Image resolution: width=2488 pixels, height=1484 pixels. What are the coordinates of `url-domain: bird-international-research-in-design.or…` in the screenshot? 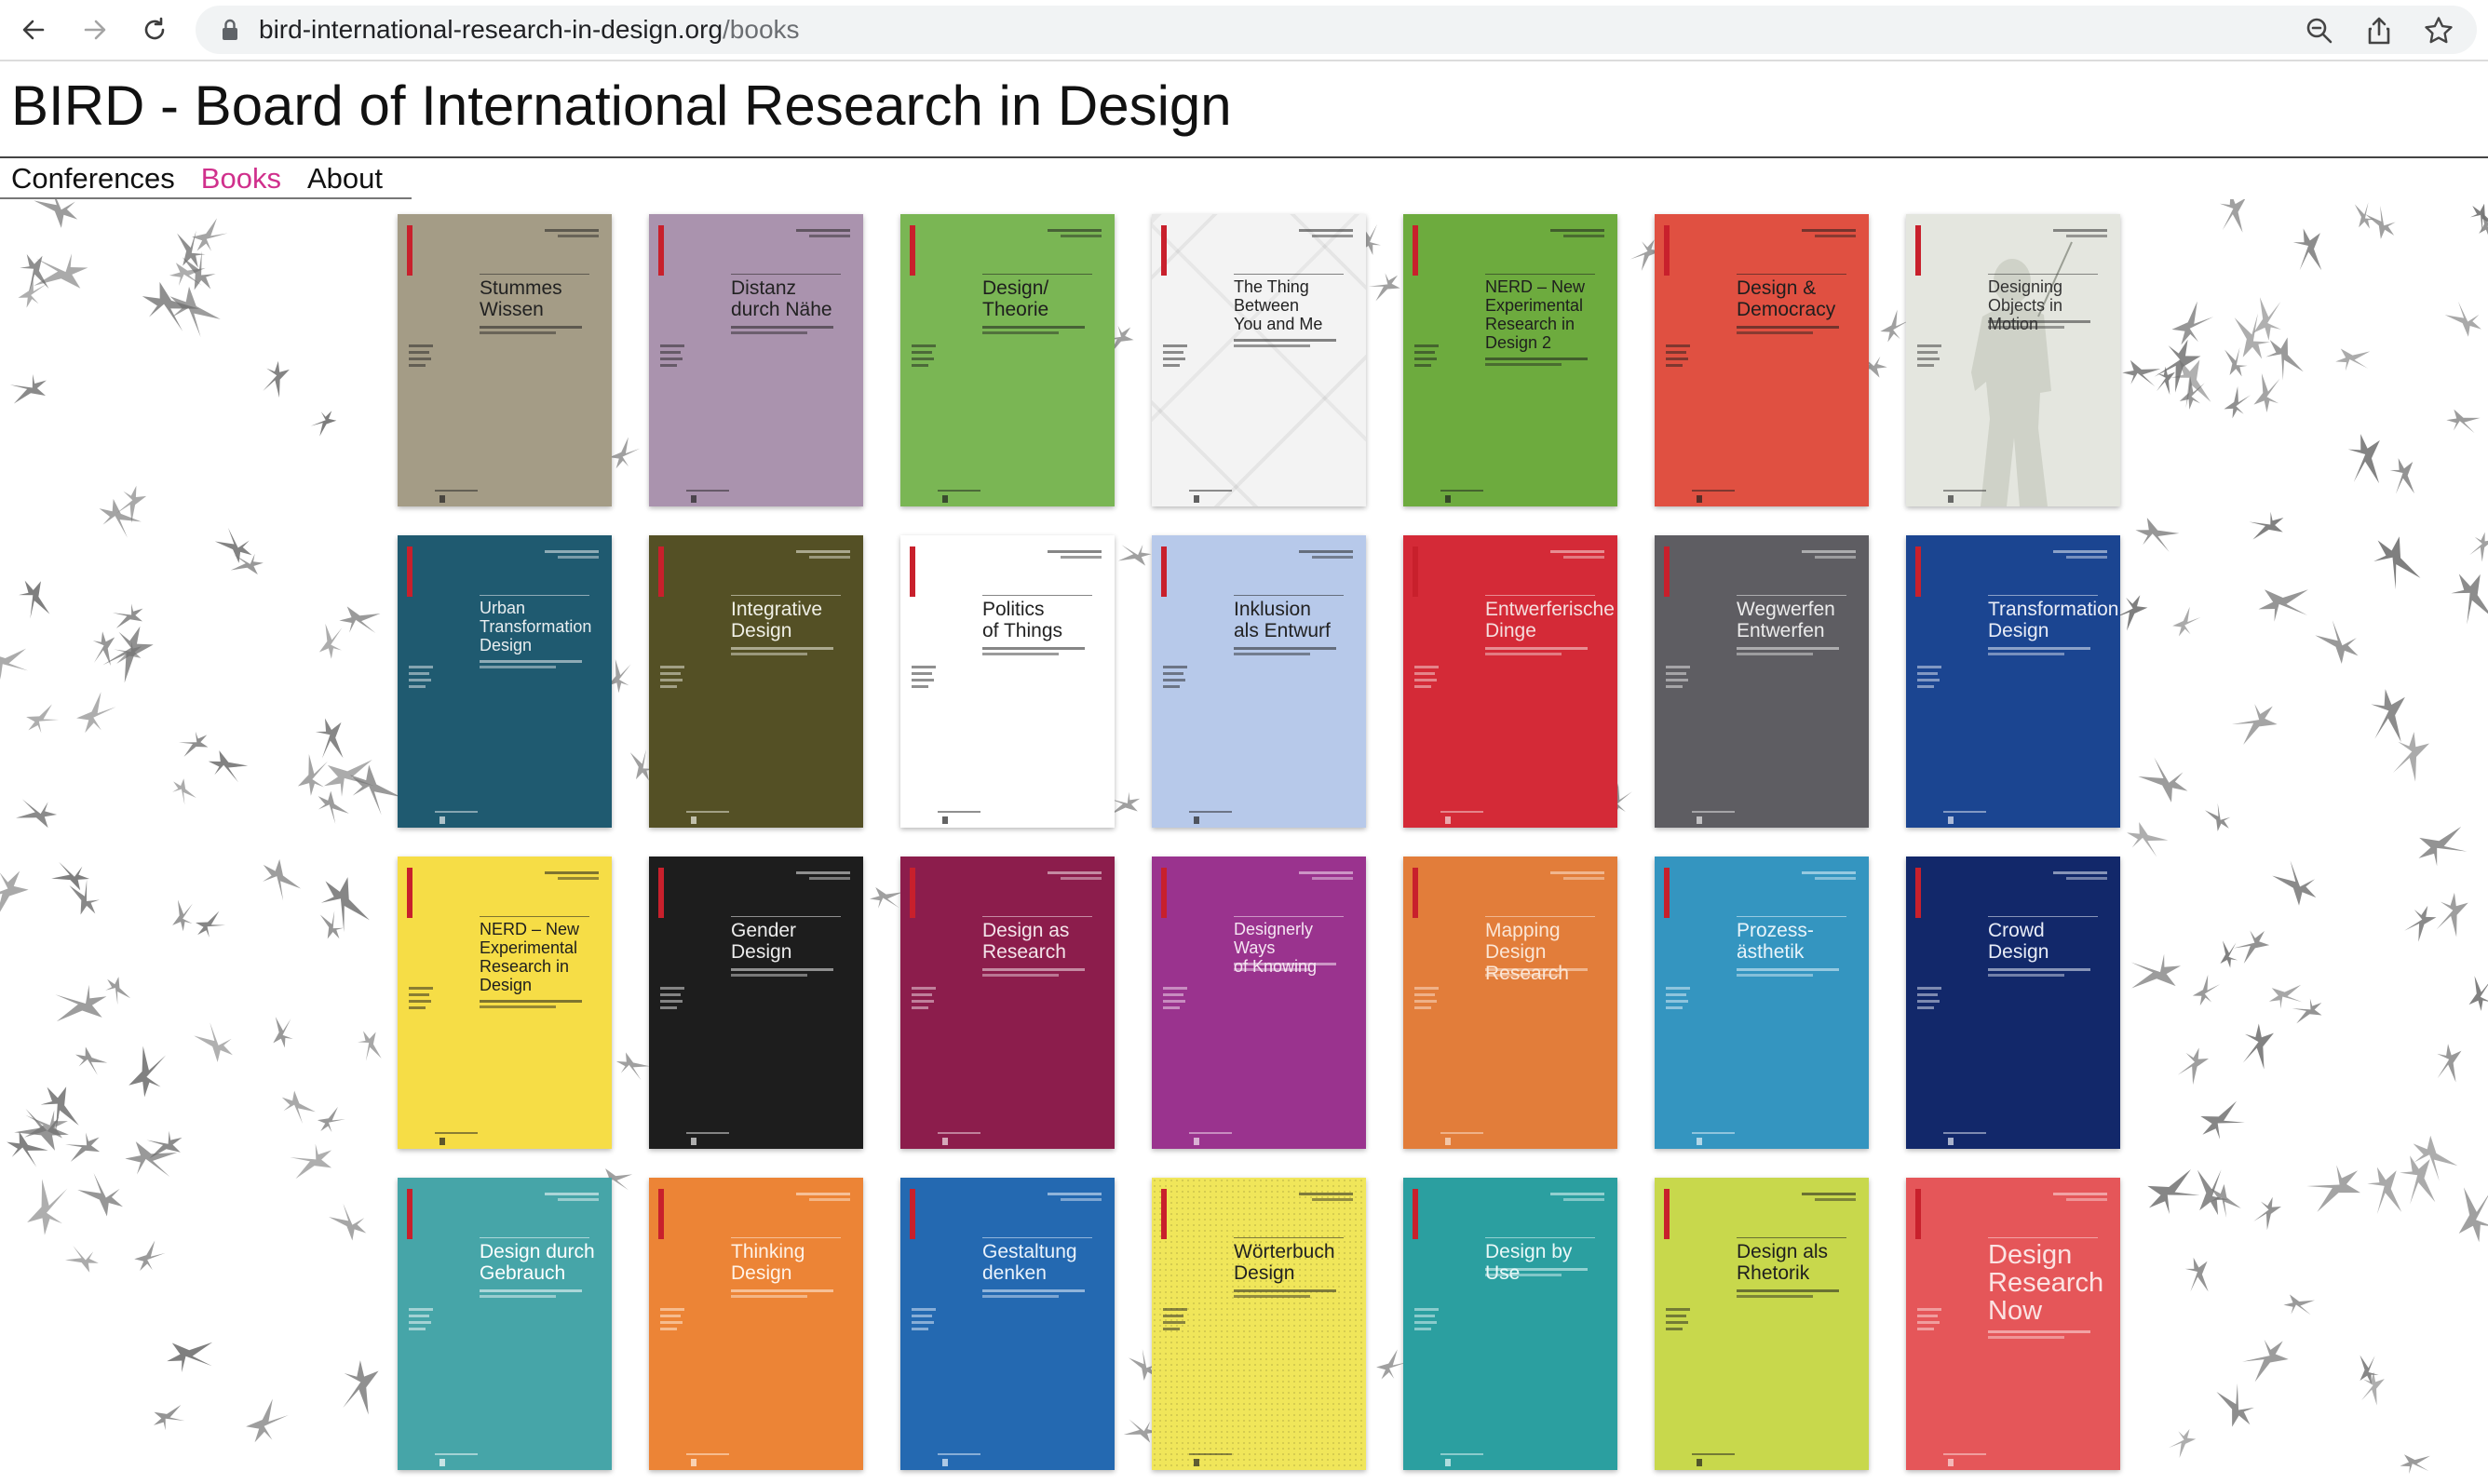 It's located at (491, 29).